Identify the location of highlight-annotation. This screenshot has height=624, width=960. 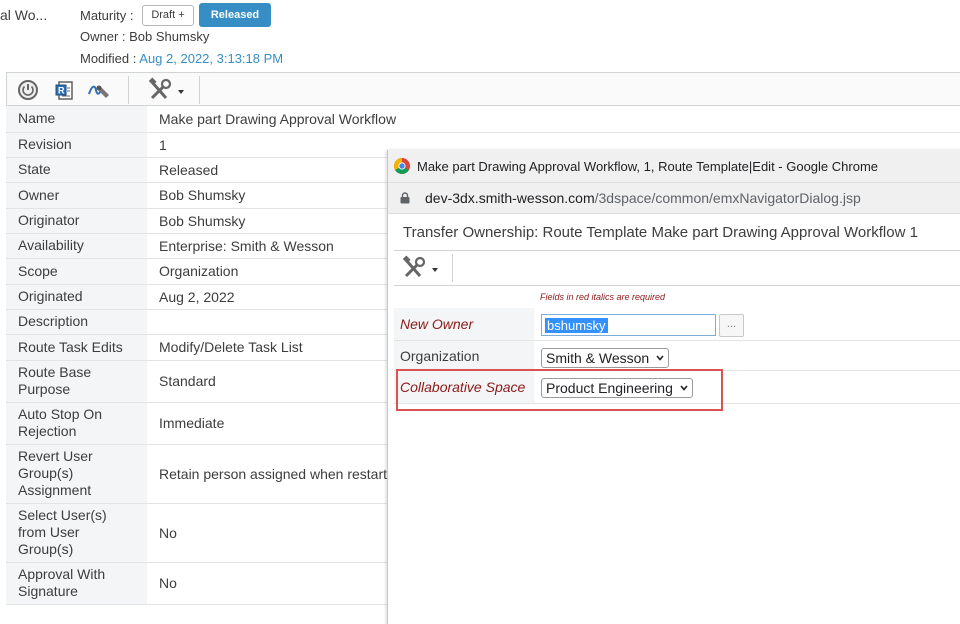
(559, 390).